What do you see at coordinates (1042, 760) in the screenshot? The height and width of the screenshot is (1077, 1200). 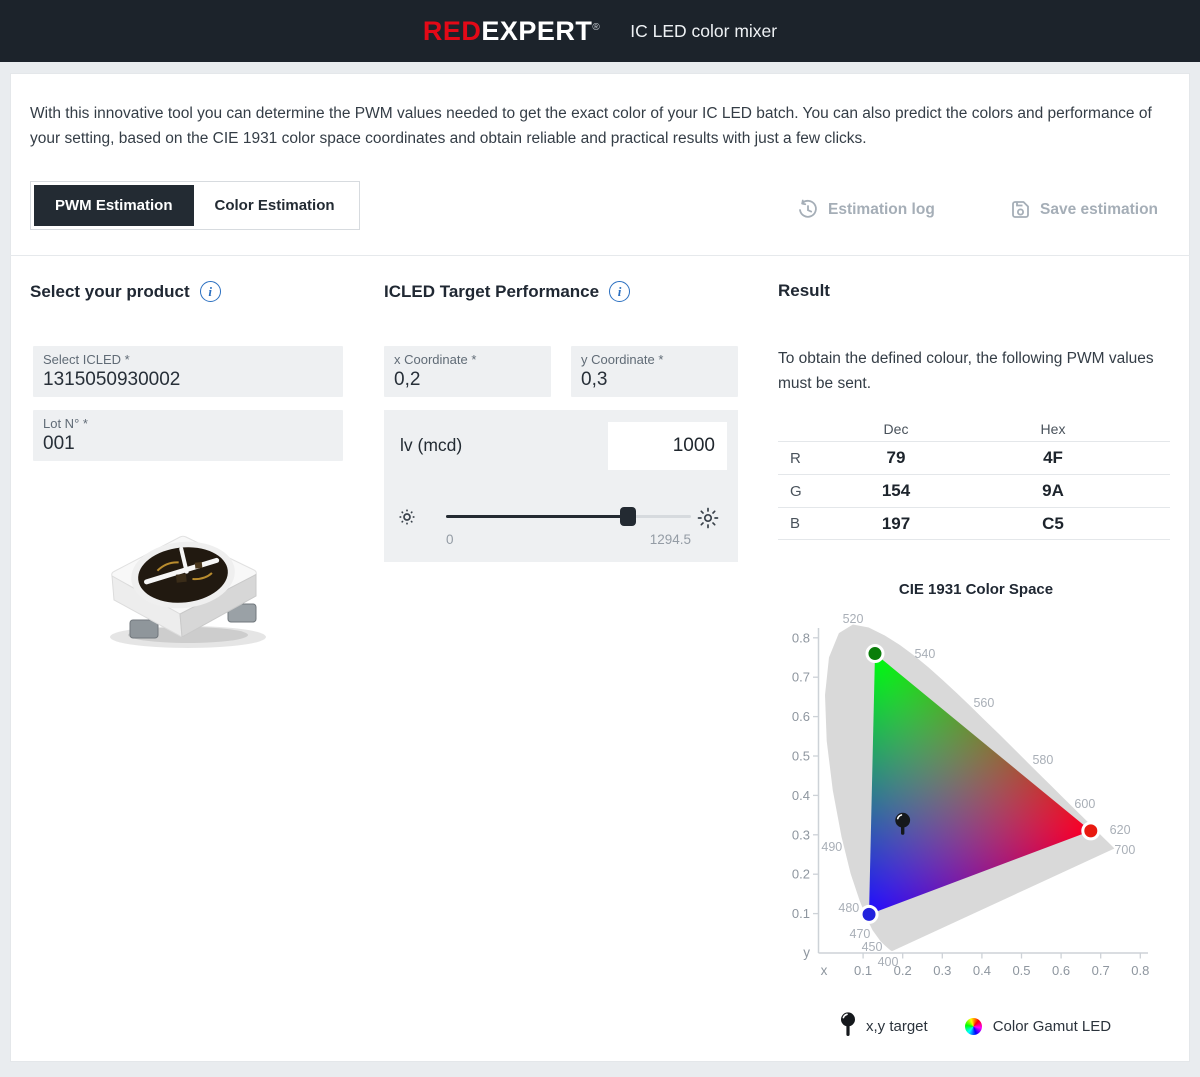 I see `svg-text: 580` at bounding box center [1042, 760].